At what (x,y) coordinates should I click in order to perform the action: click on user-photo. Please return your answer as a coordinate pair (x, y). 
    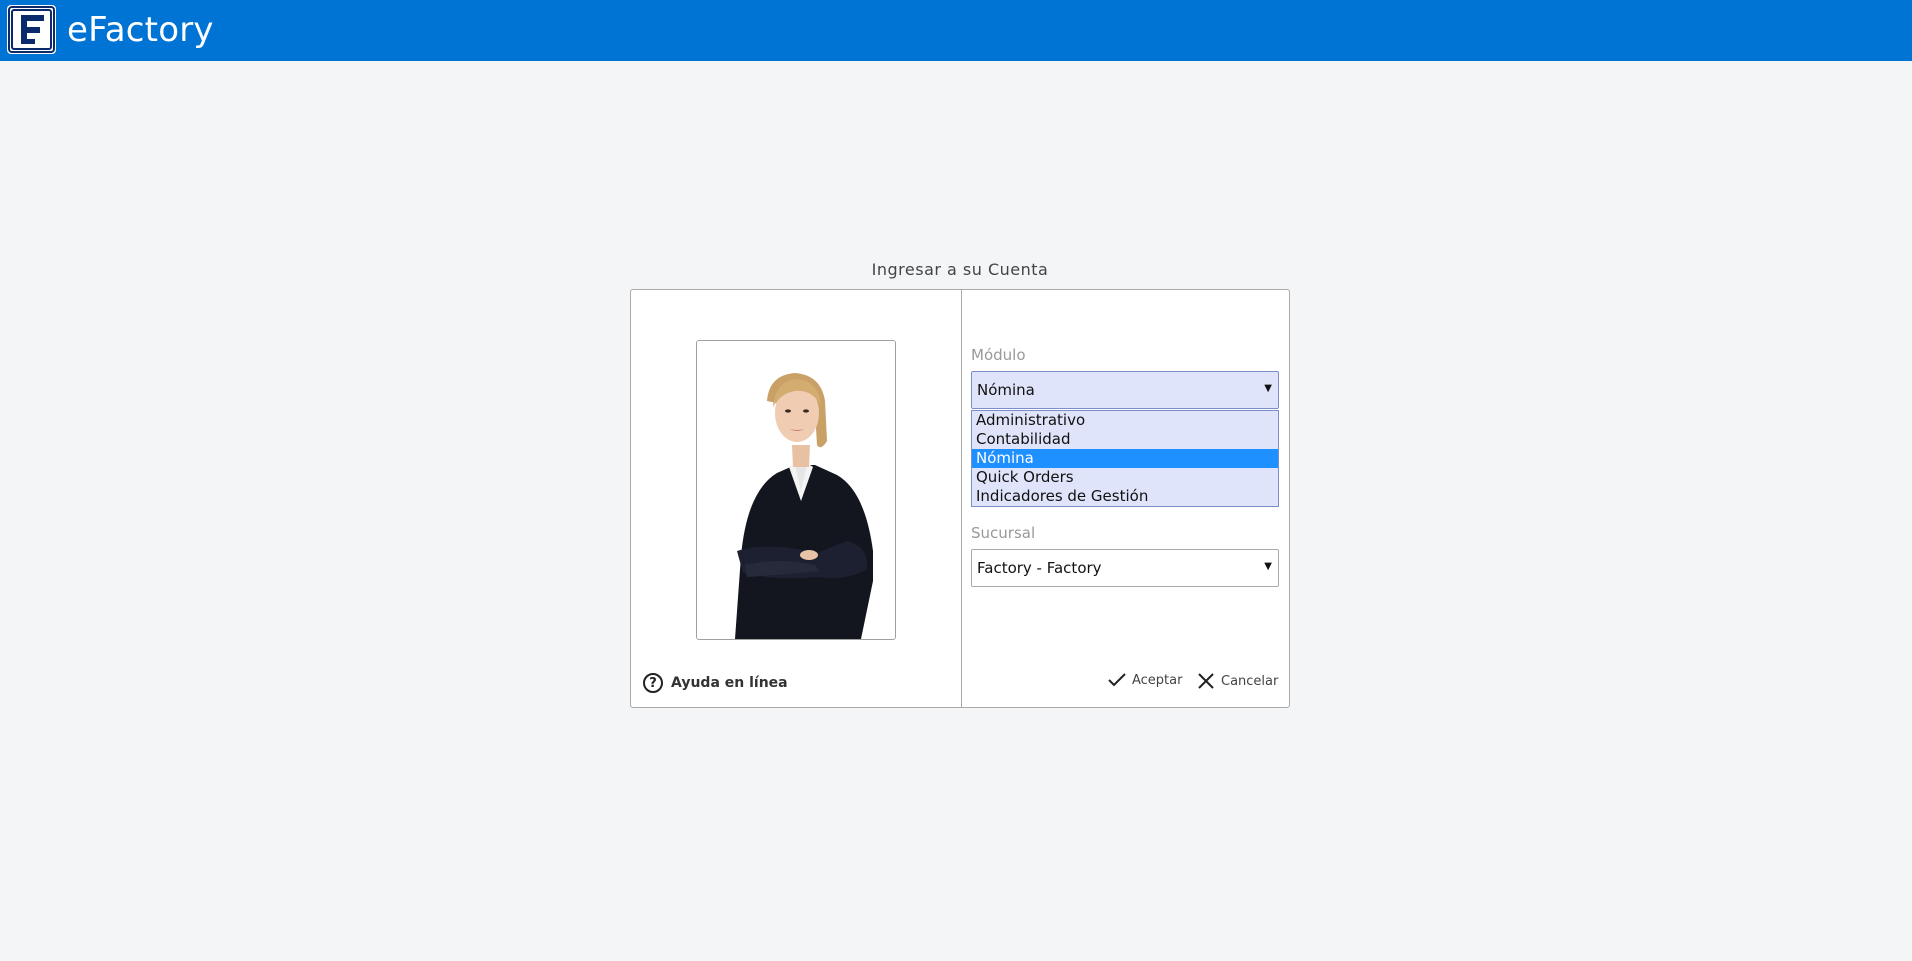
    Looking at the image, I should click on (796, 490).